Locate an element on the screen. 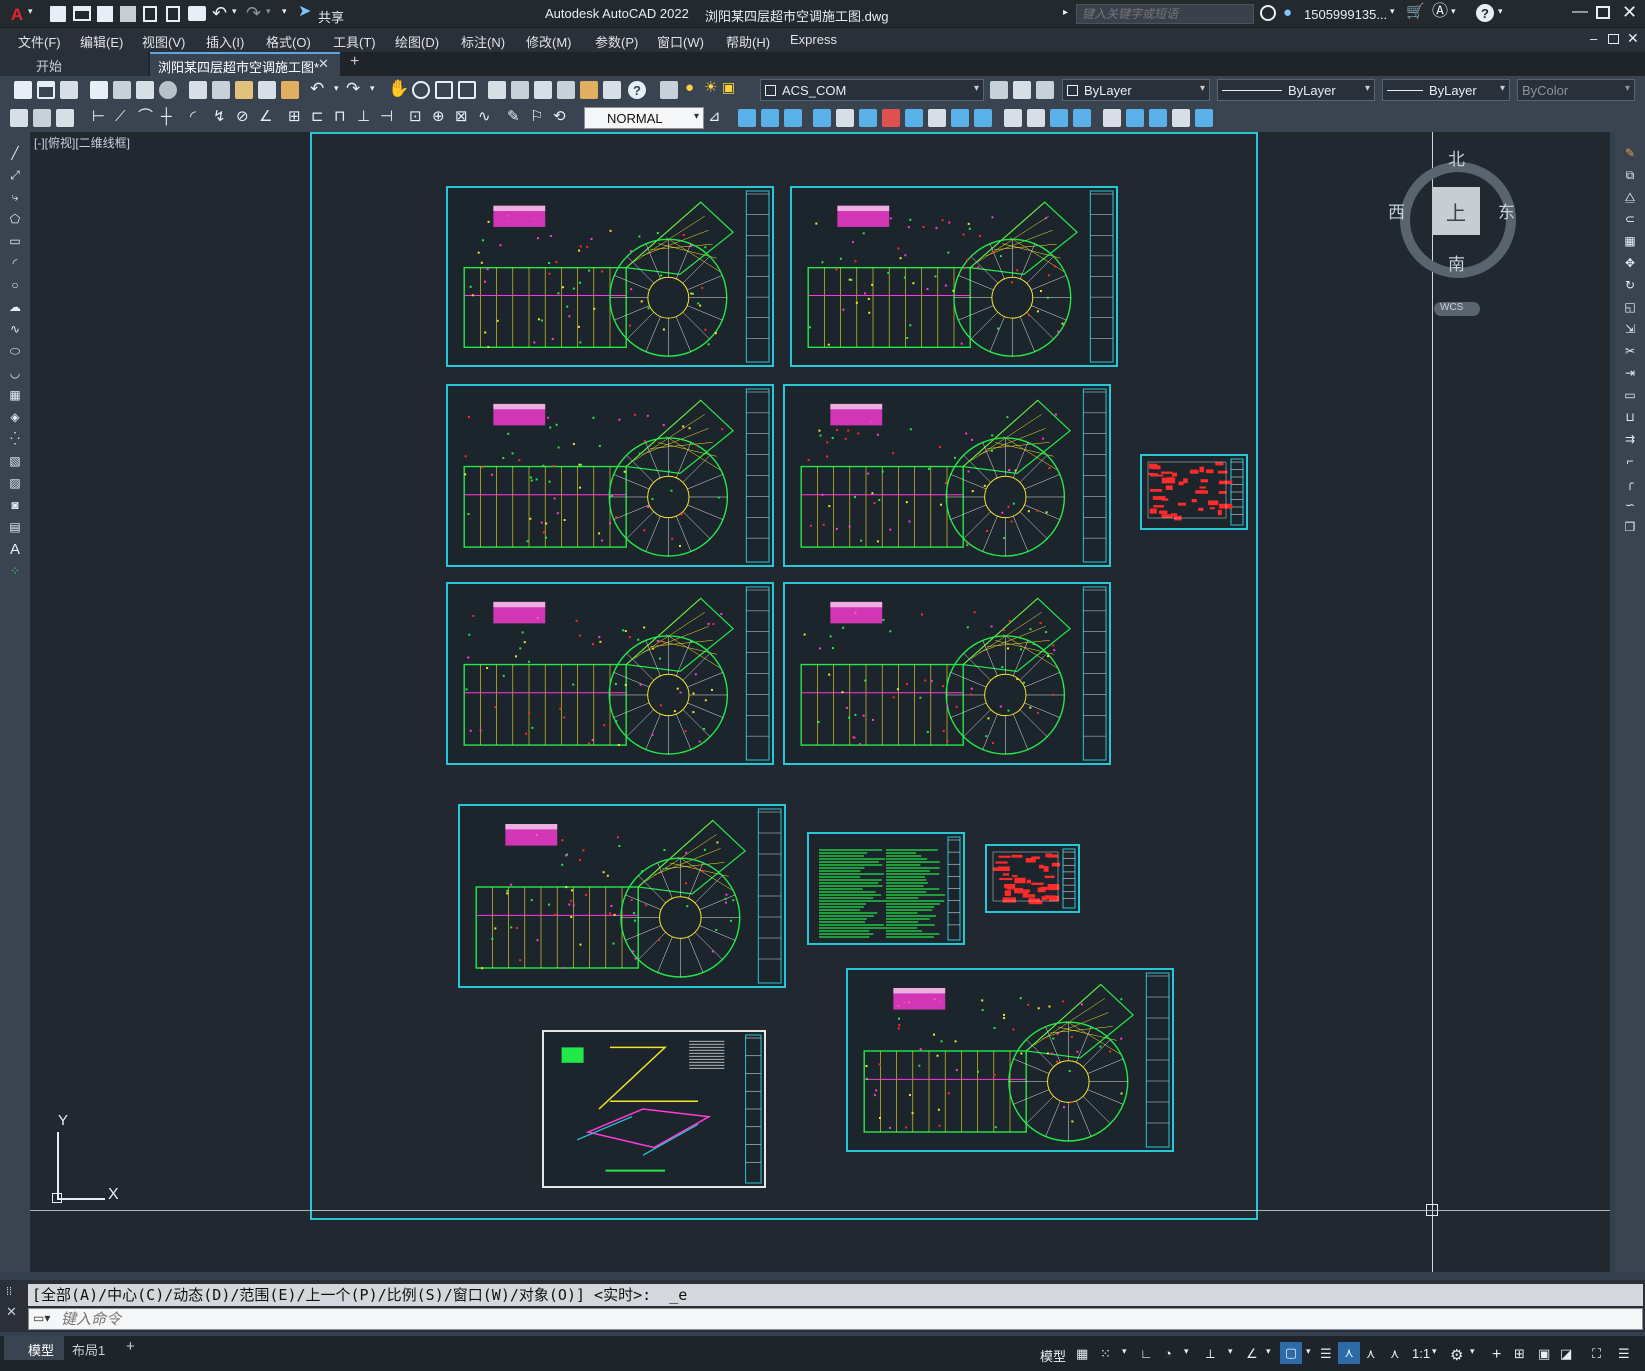 Image resolution: width=1645 pixels, height=1371 pixels. spline-icon: ∿ is located at coordinates (15, 329).